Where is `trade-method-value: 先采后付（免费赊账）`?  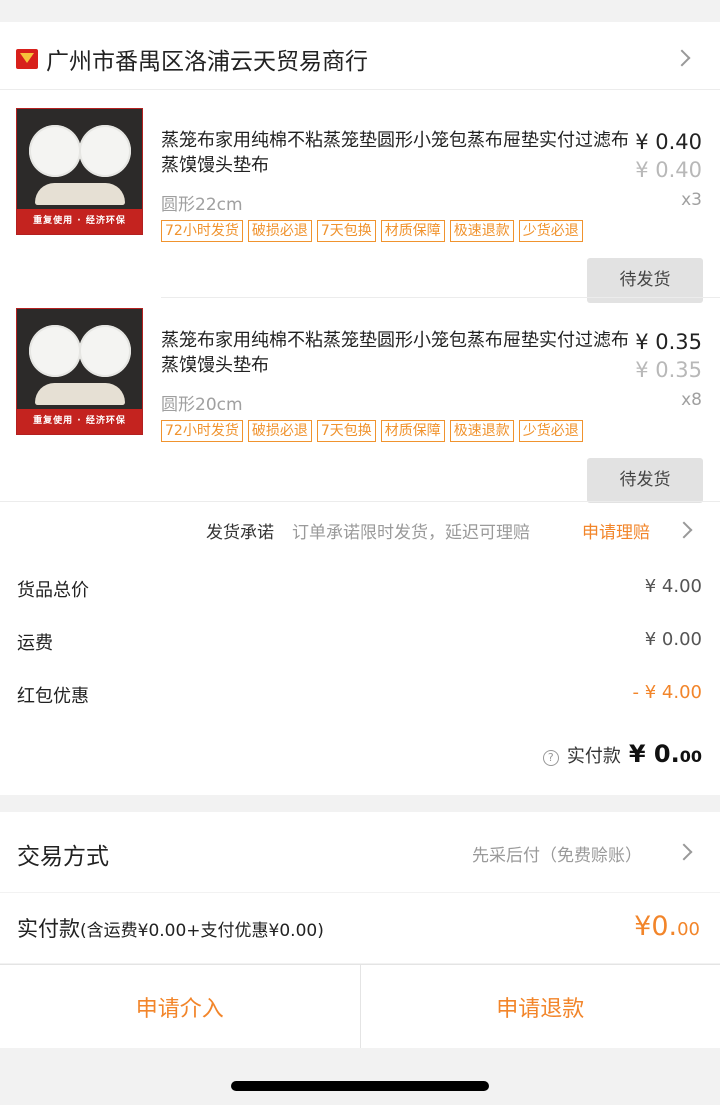 trade-method-value: 先采后付（免费赊账） is located at coordinates (557, 856).